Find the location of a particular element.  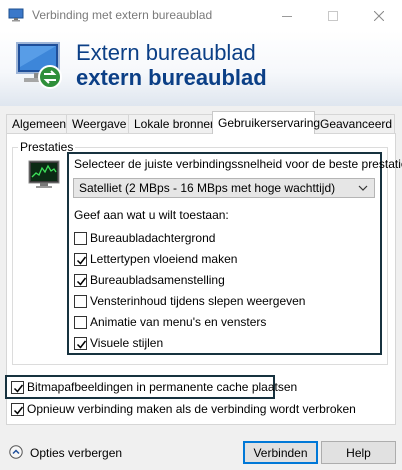

chevron-up-circle-icon is located at coordinates (16, 452).